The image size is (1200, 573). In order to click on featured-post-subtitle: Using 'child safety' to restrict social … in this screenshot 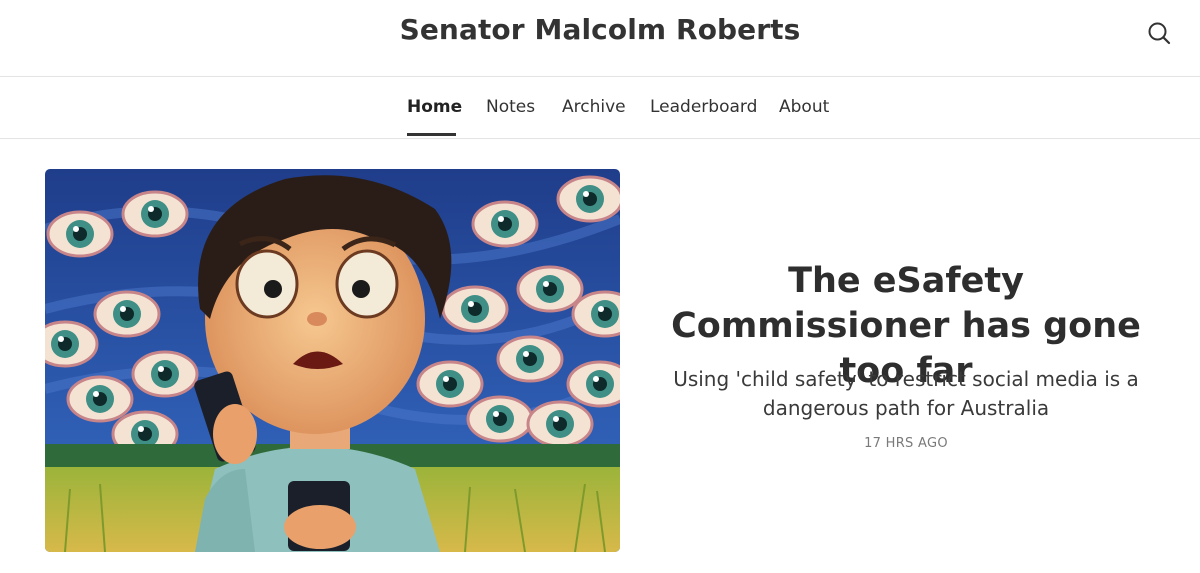, I will do `click(906, 393)`.